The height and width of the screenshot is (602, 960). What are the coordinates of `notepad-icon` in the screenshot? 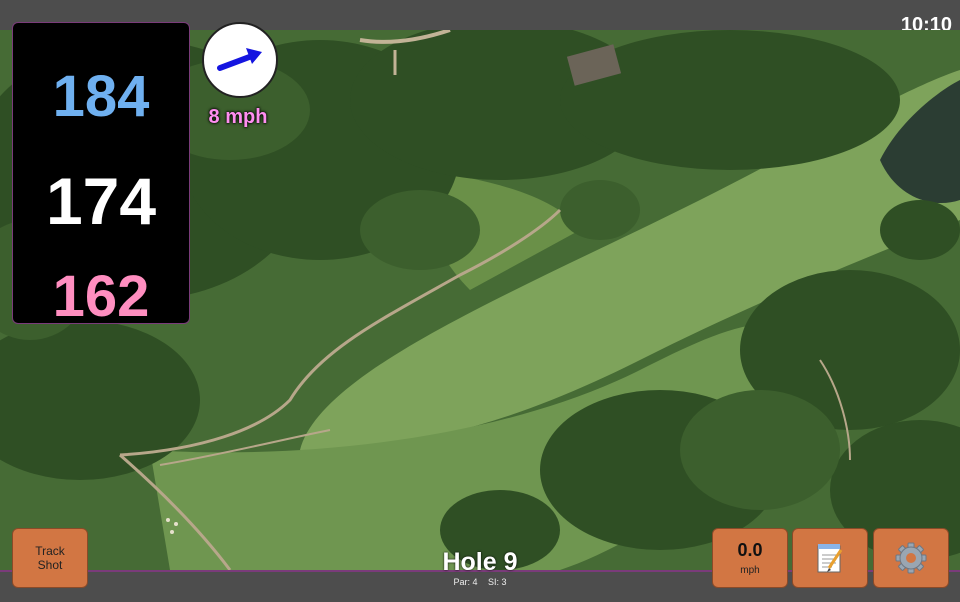 It's located at (830, 558).